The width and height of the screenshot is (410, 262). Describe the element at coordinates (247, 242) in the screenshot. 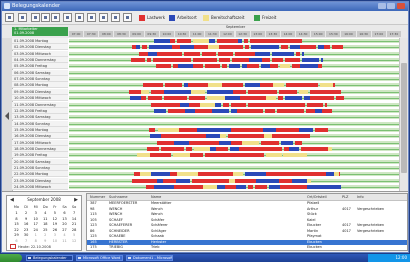

I see `table-row: 165 HERBSTER Herbster Ebucken` at that location.